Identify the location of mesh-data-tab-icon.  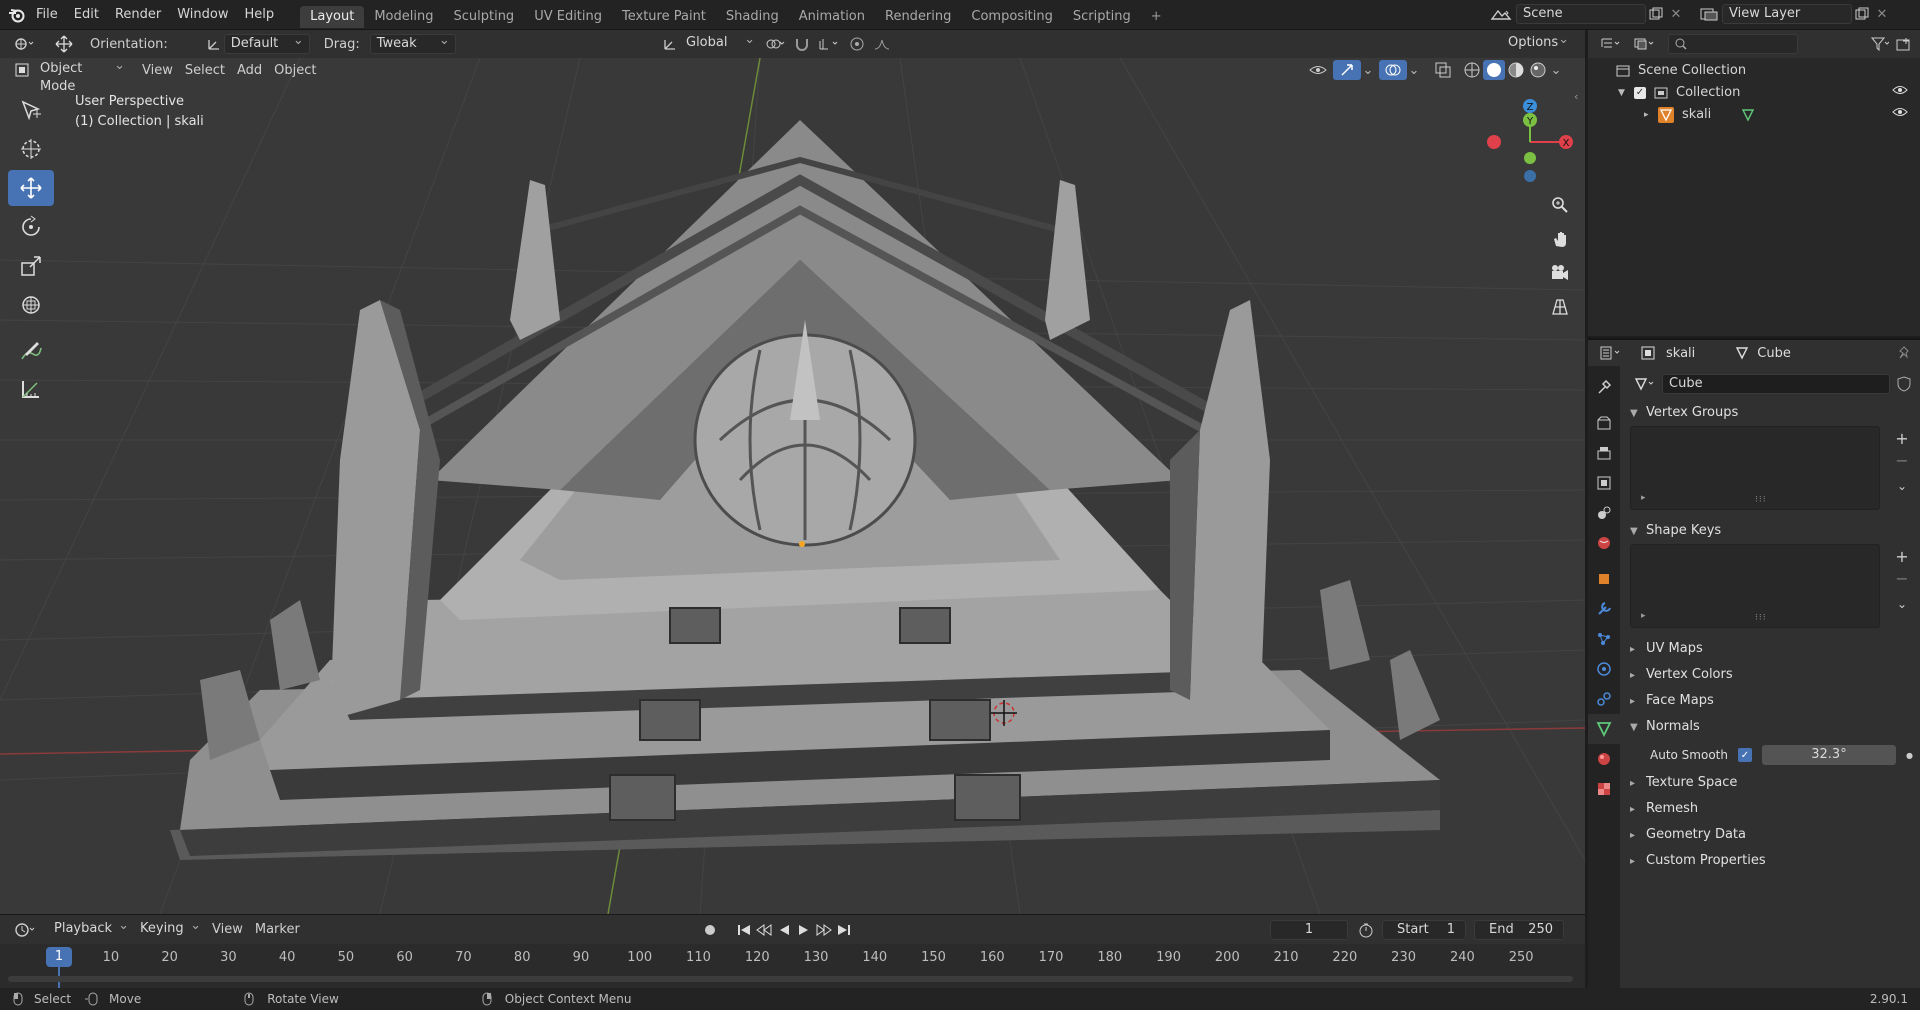
(1604, 729).